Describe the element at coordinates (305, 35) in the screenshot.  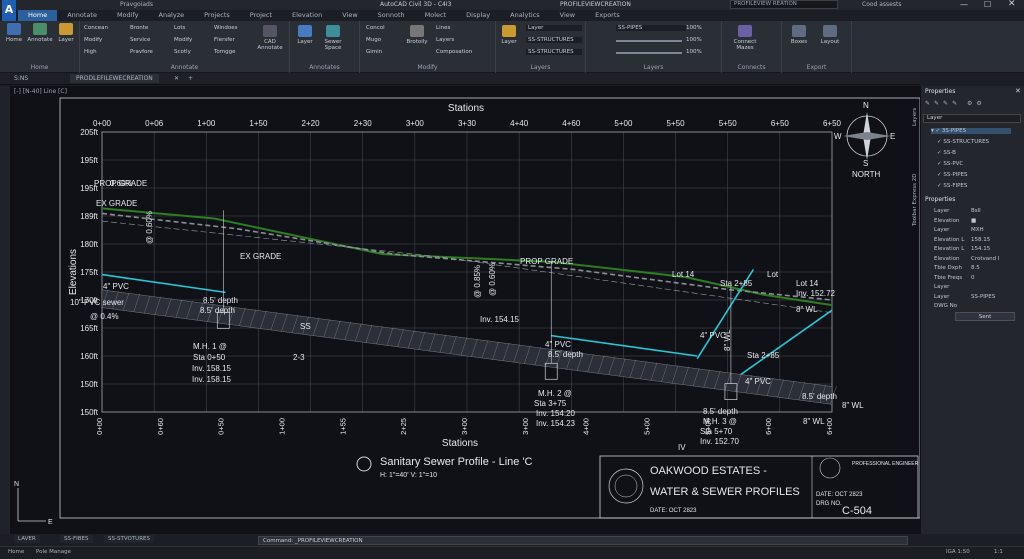
I see `layer2-button: Layer` at that location.